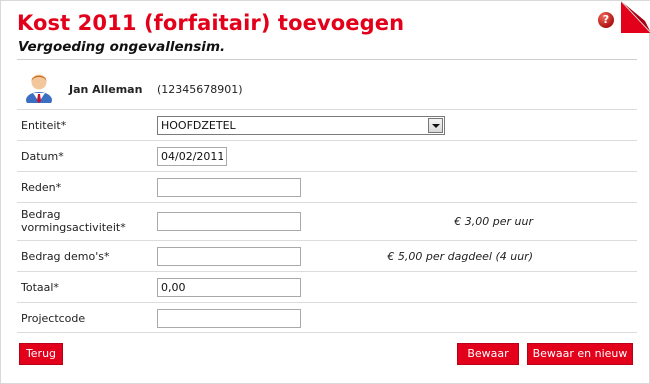  What do you see at coordinates (41, 214) in the screenshot?
I see `bedrag-vorming-label-line1: Bedrag` at bounding box center [41, 214].